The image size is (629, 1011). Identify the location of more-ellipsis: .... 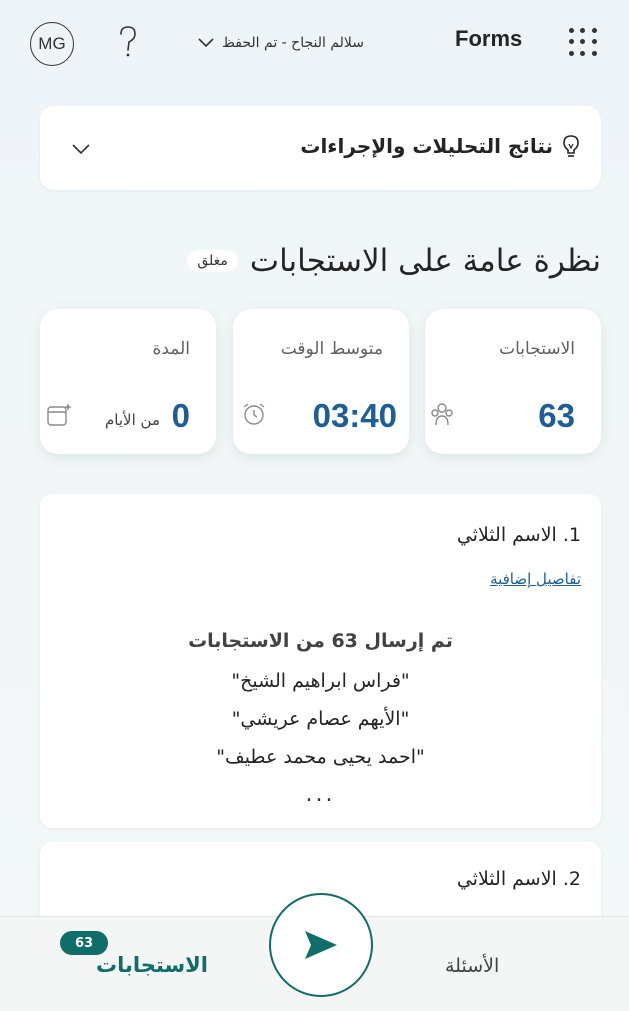
(320, 794).